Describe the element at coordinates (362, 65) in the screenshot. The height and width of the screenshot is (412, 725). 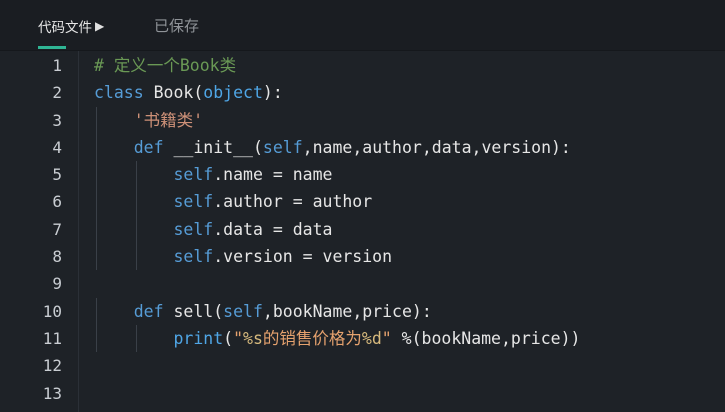
I see `code-line: 1 # 定义一个Book类` at that location.